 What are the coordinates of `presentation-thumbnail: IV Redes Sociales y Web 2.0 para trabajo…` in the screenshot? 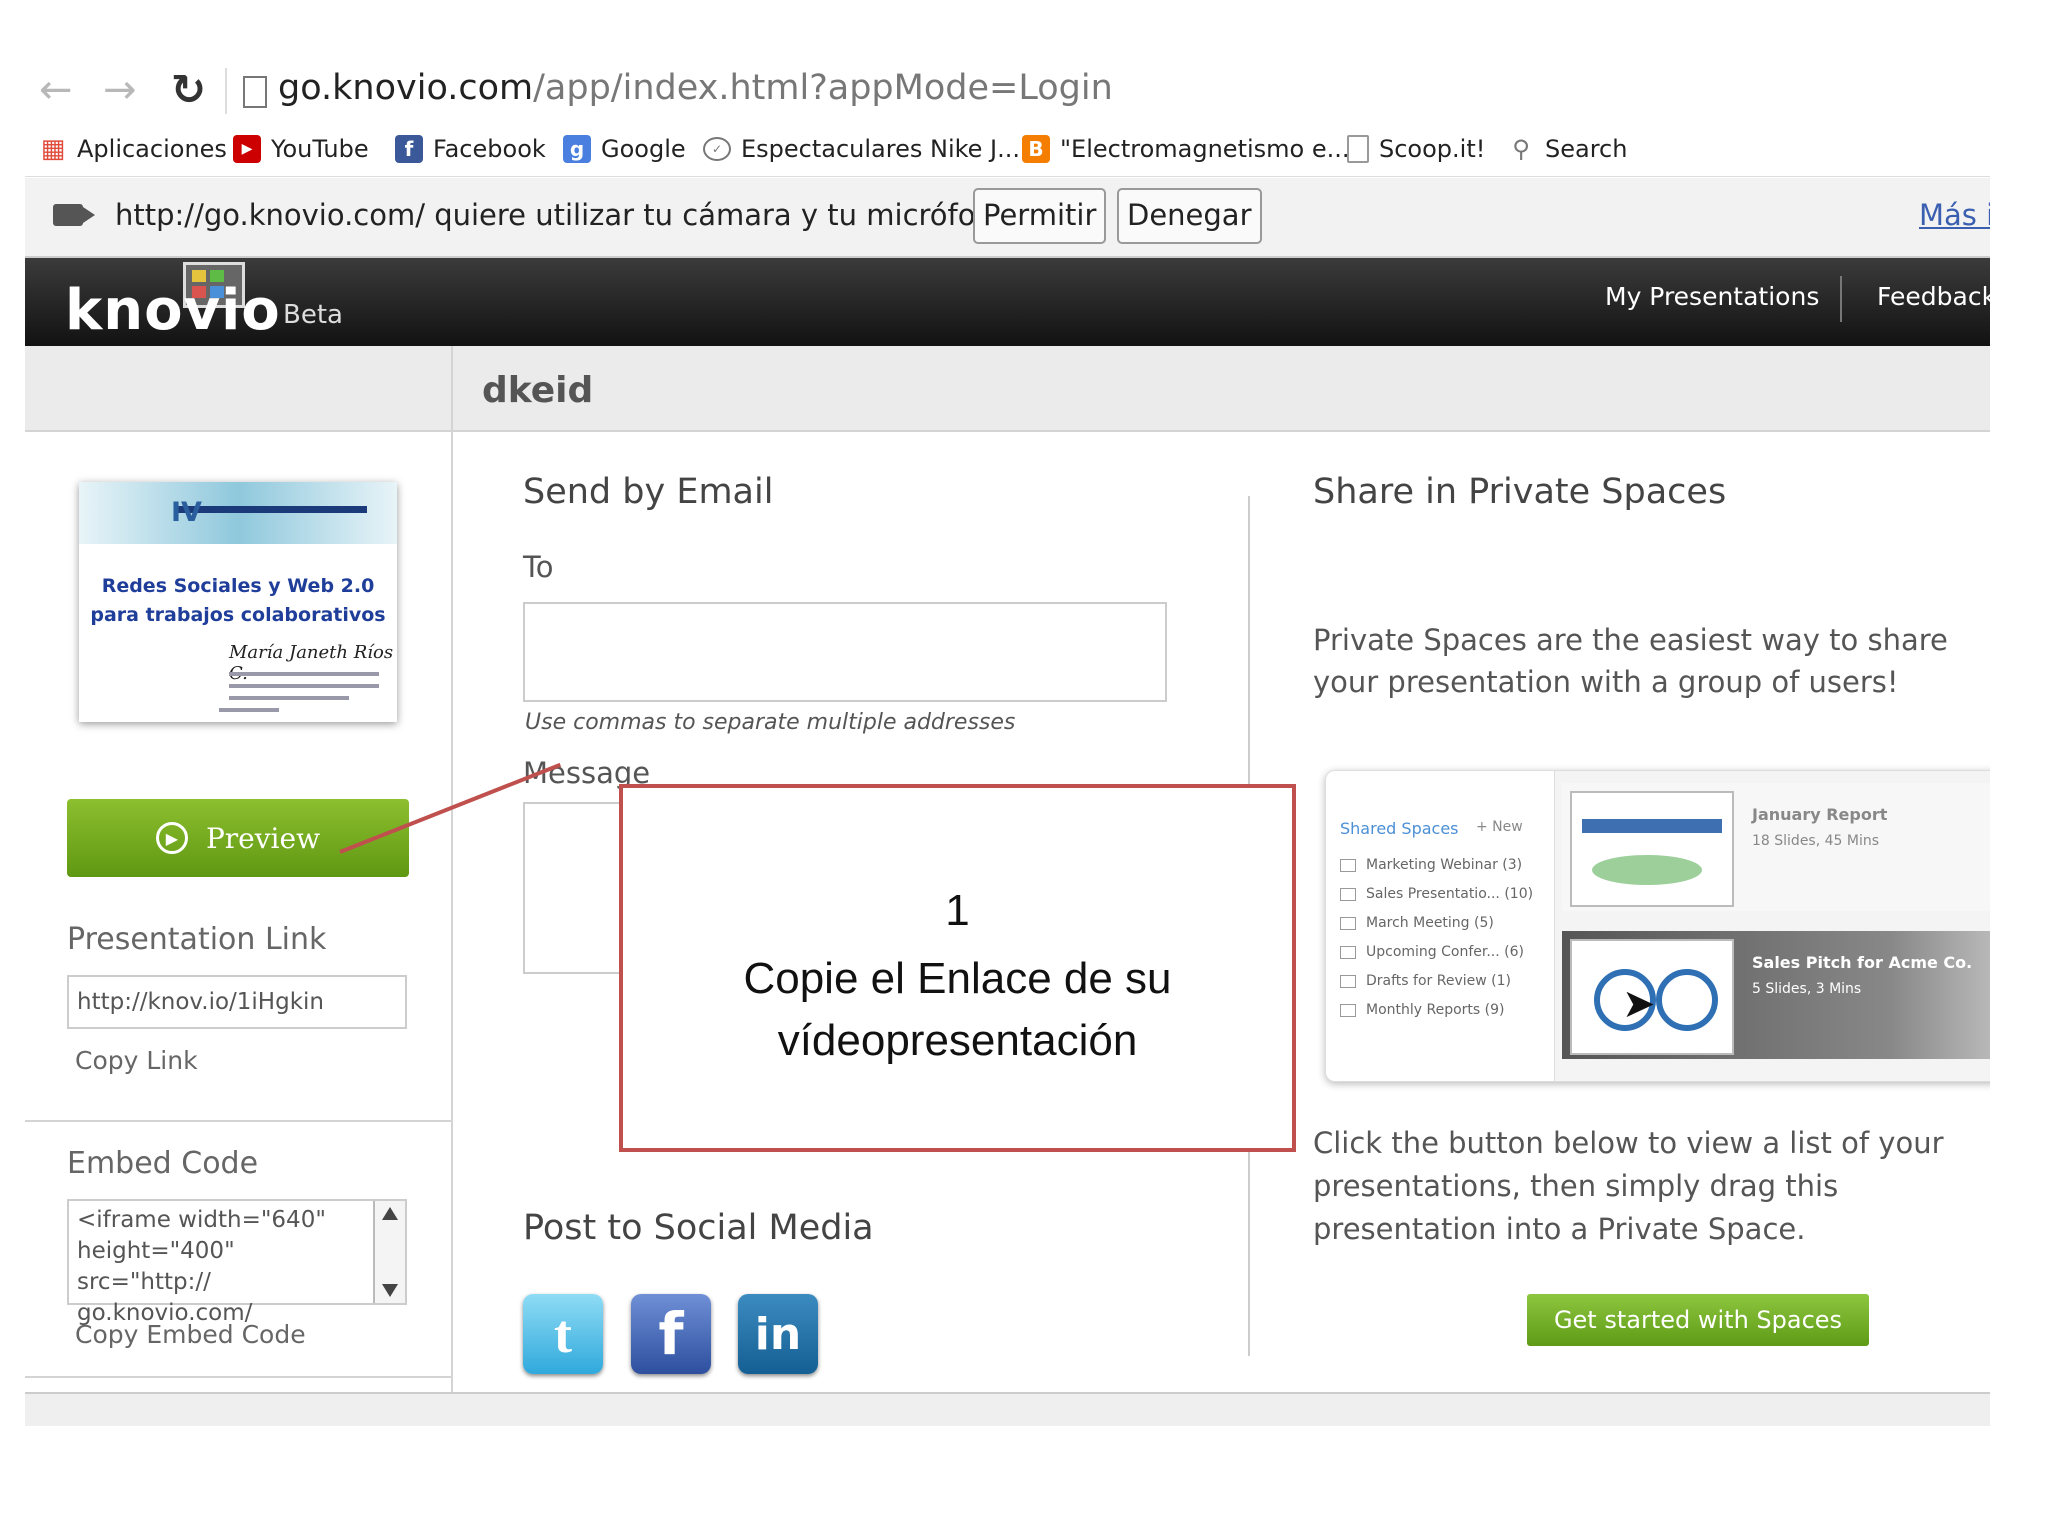 It's located at (238, 602).